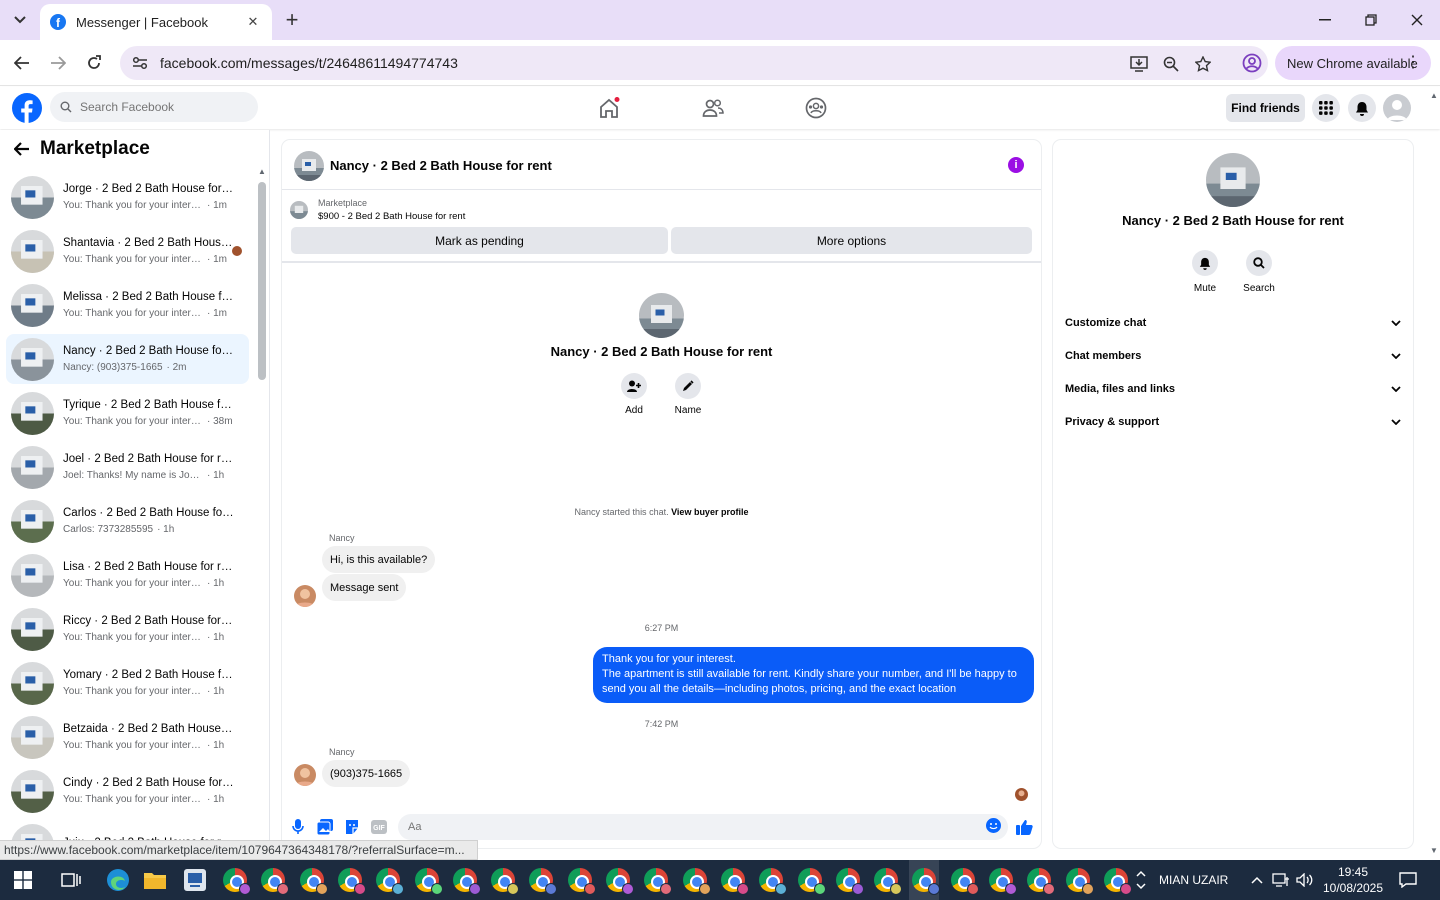 This screenshot has width=1440, height=900. Describe the element at coordinates (1265, 108) in the screenshot. I see `find-friends-button: Find friends` at that location.